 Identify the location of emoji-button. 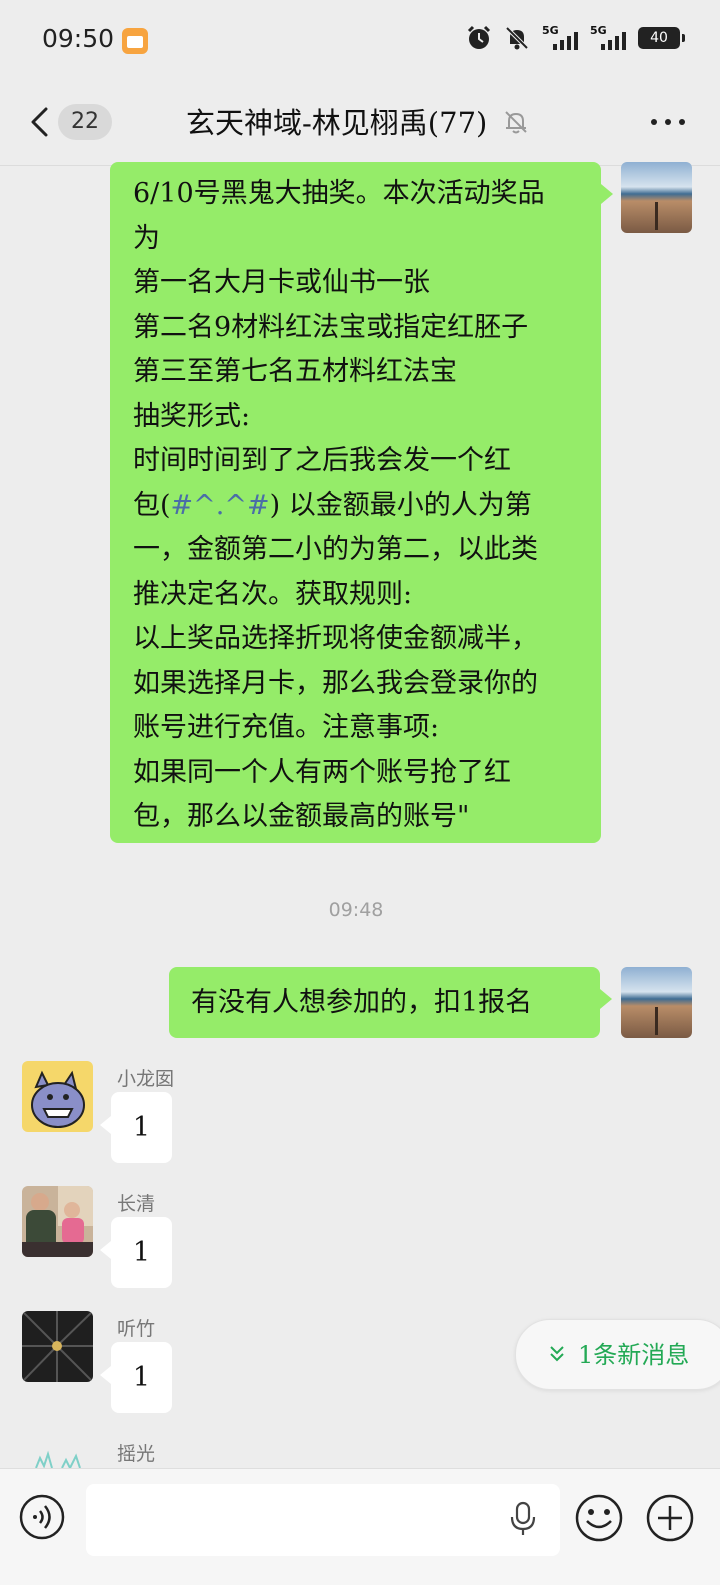
(599, 1518).